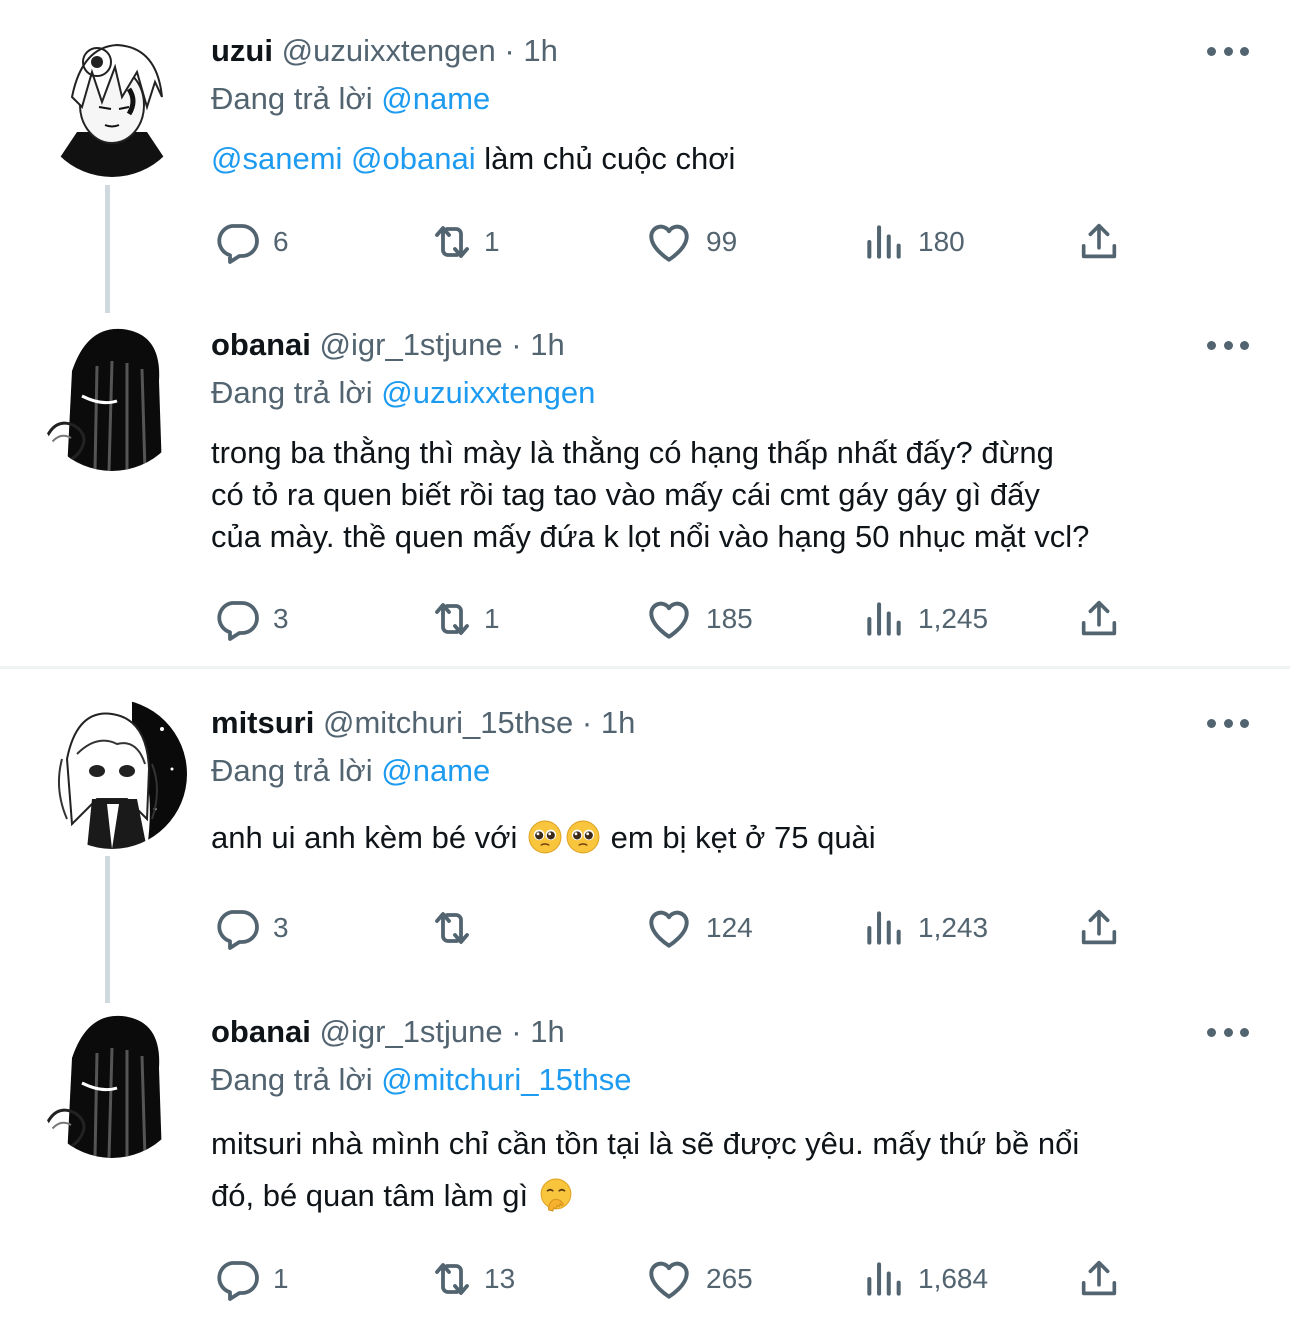 This screenshot has width=1290, height=1322. I want to click on like-count: 185, so click(729, 618).